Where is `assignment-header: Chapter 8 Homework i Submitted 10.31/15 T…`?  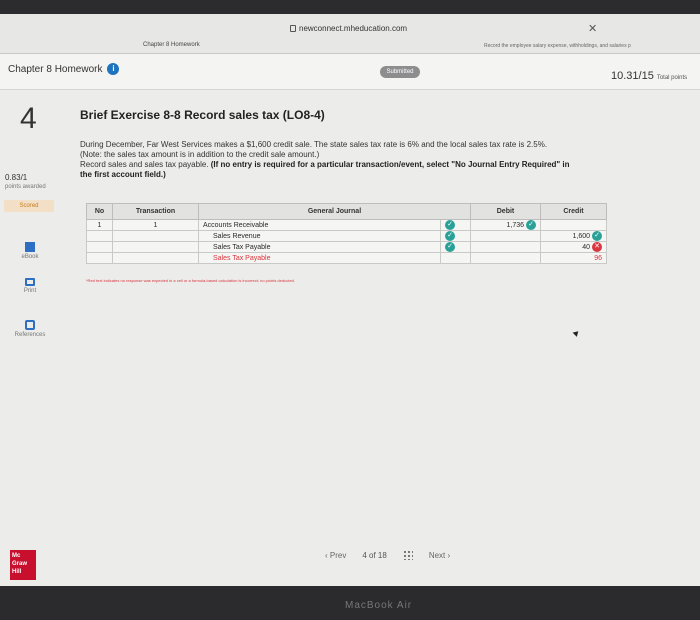 assignment-header: Chapter 8 Homework i Submitted 10.31/15 T… is located at coordinates (350, 72).